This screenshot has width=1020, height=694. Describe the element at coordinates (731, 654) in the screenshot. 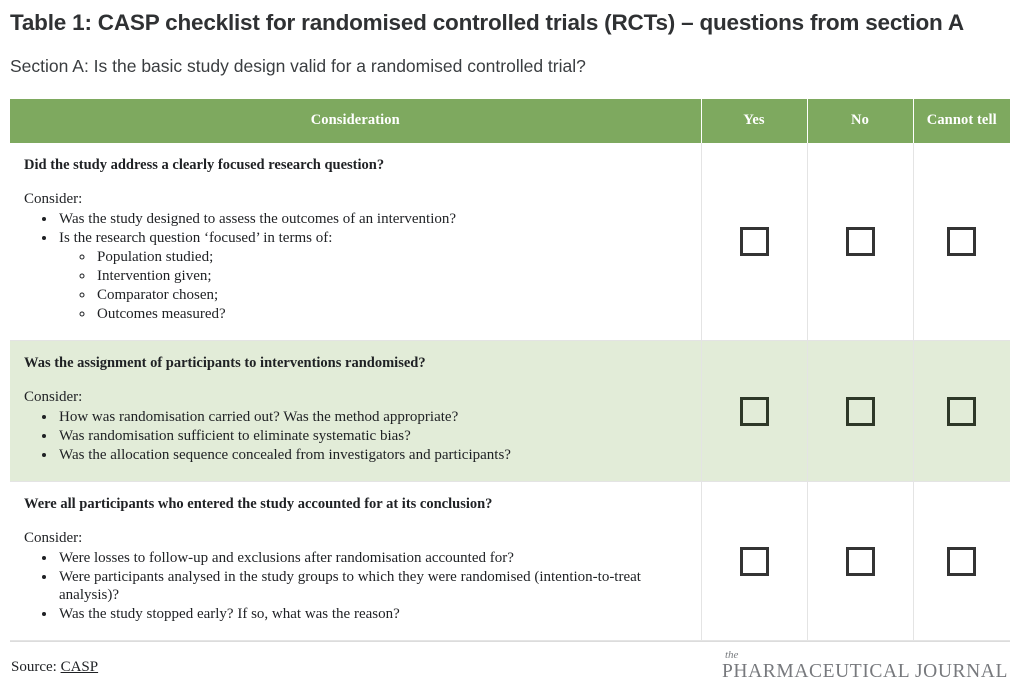

I see `logo-the-text: the` at that location.